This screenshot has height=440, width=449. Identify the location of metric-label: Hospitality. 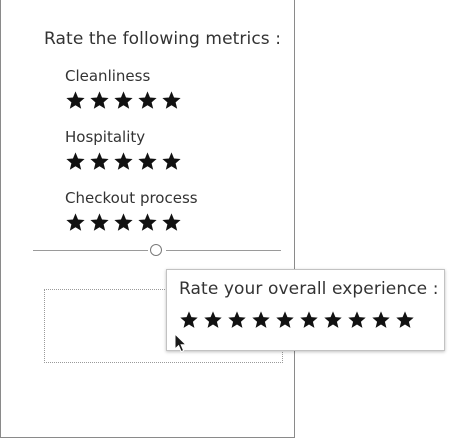
(105, 137).